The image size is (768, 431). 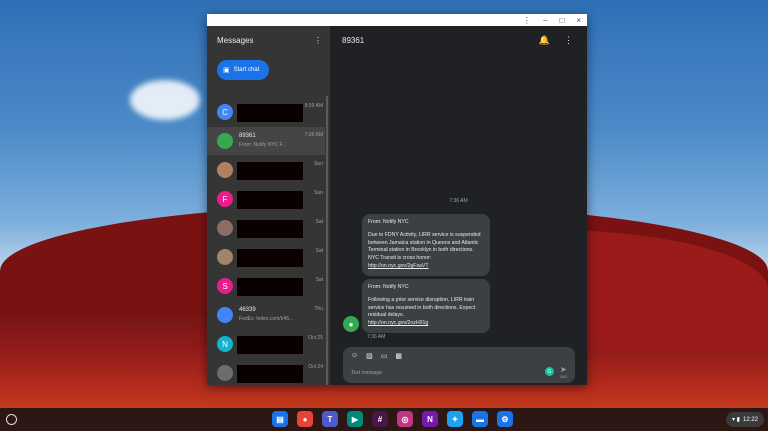 I want to click on conversation-item: F Sun, so click(x=266, y=199).